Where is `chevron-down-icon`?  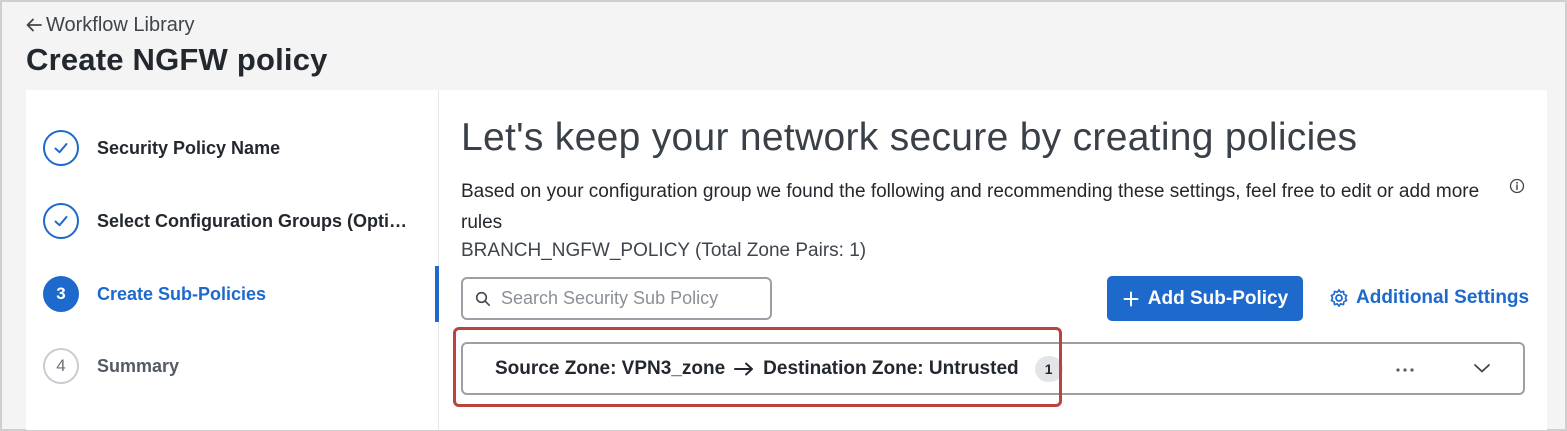
chevron-down-icon is located at coordinates (1482, 368).